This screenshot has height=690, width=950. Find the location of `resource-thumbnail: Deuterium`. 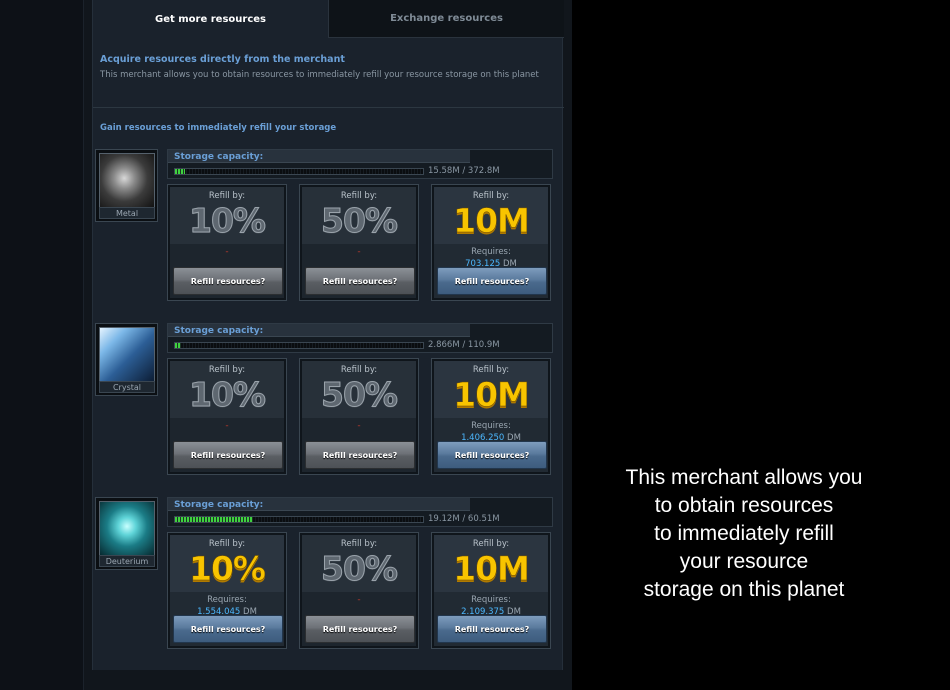

resource-thumbnail: Deuterium is located at coordinates (126, 533).